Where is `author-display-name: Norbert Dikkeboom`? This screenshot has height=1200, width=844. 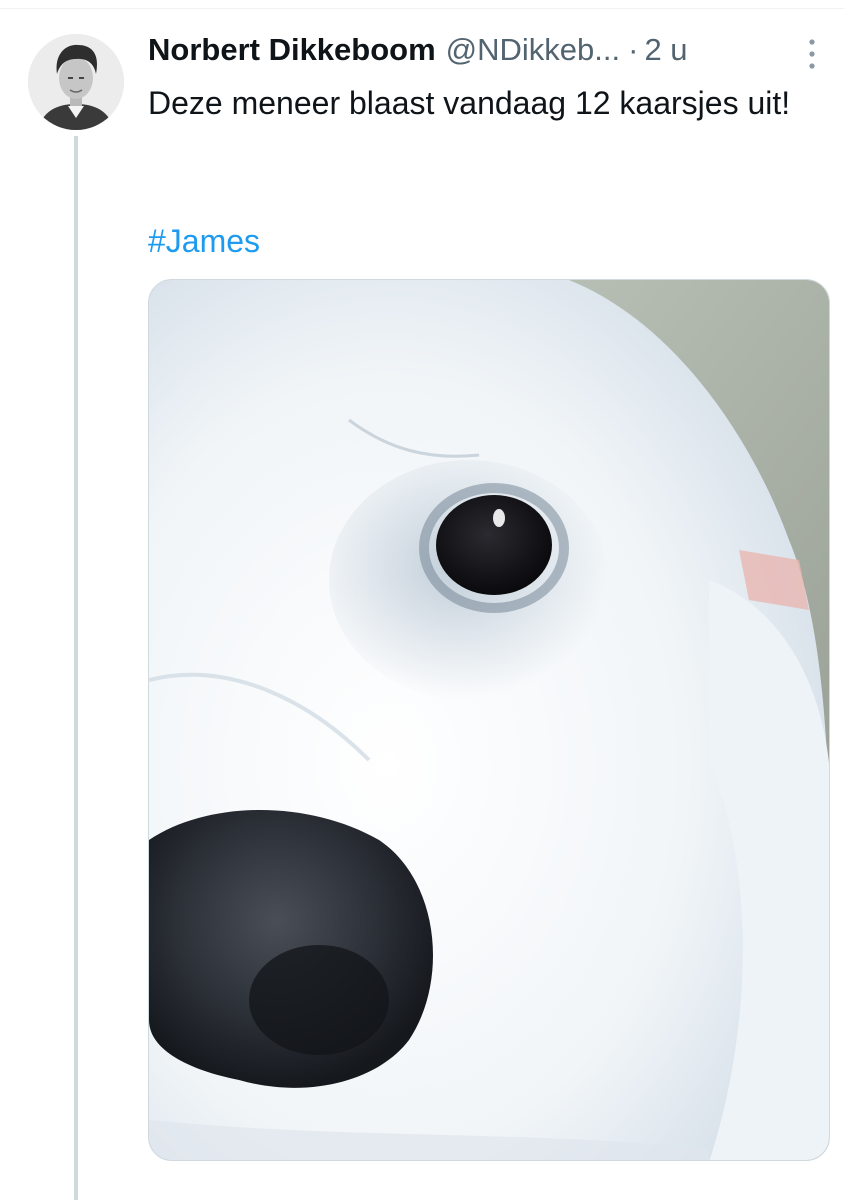
author-display-name: Norbert Dikkeboom is located at coordinates (292, 50).